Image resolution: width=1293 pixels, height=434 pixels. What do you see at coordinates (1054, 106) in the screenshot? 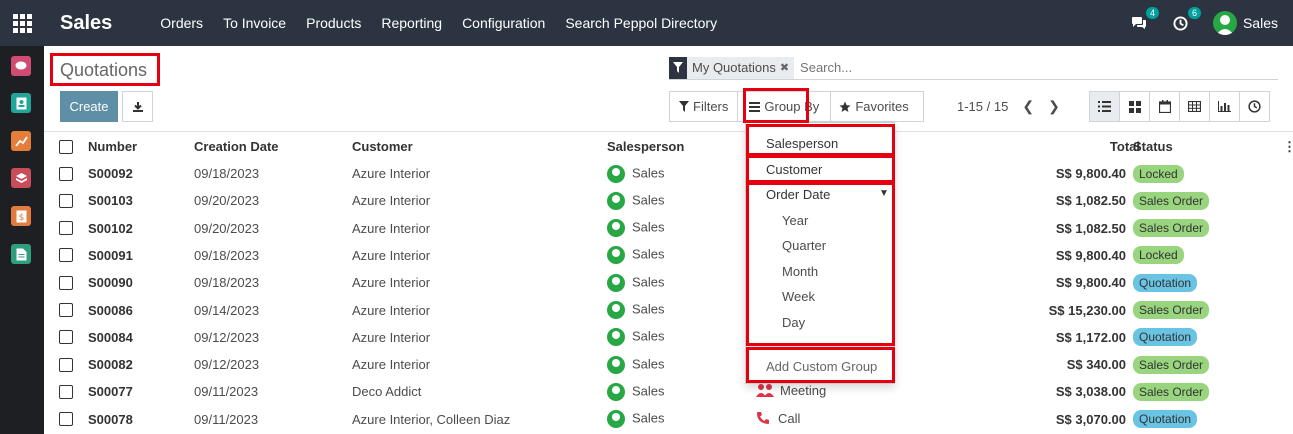
I see `pager-next-icon: ❯` at bounding box center [1054, 106].